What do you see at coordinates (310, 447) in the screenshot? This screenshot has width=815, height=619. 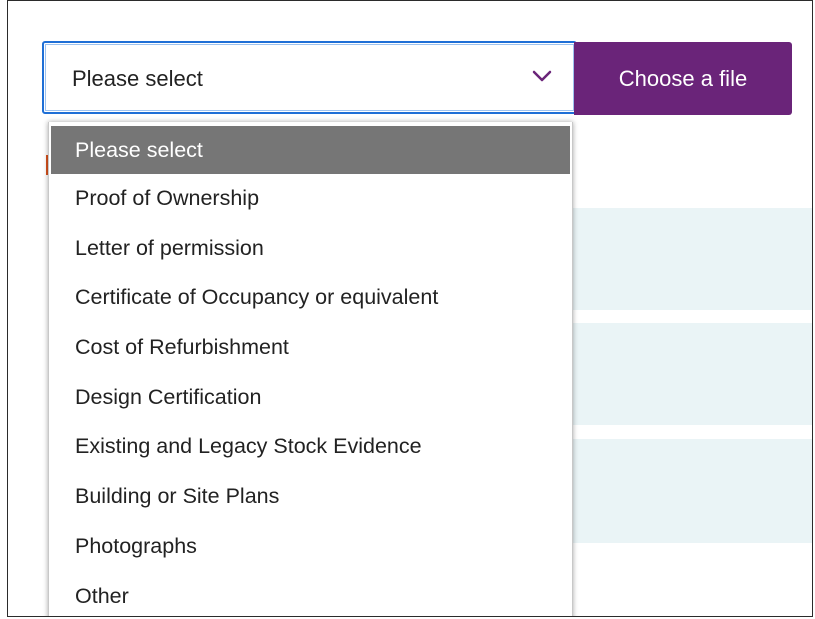 I see `dropdown-option: Existing and Legacy Stock Evidence` at bounding box center [310, 447].